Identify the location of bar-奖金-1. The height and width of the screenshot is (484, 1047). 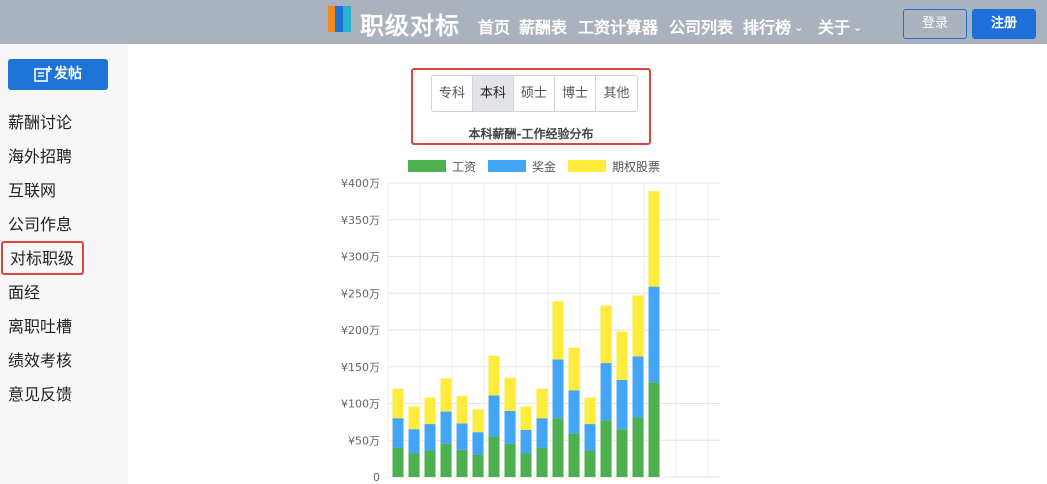
(414, 441).